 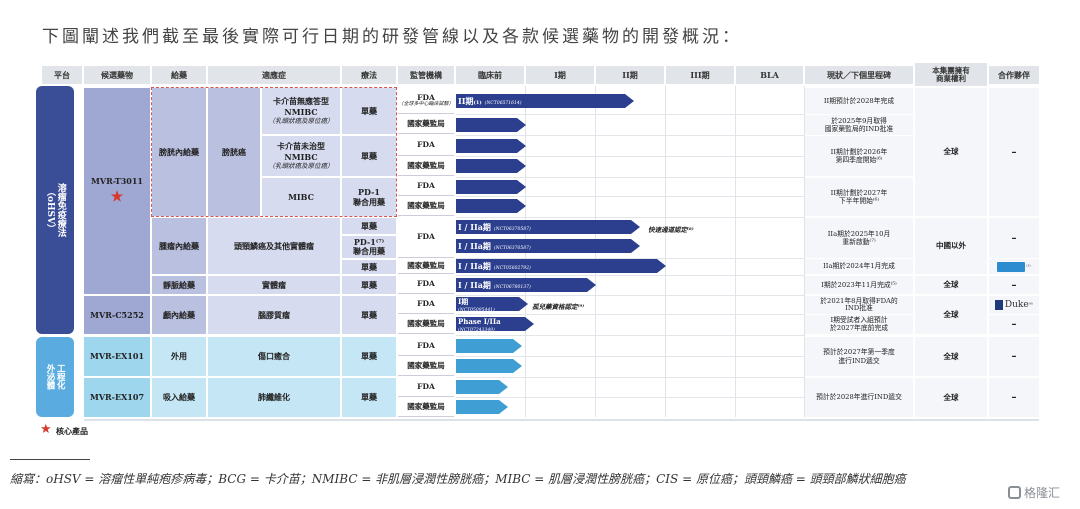 What do you see at coordinates (274, 152) in the screenshot?
I see `bladder-highlight-box` at bounding box center [274, 152].